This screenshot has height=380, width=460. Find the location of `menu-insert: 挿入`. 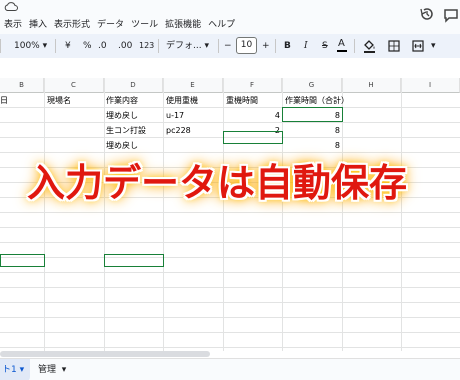

menu-insert: 挿入 is located at coordinates (38, 25).